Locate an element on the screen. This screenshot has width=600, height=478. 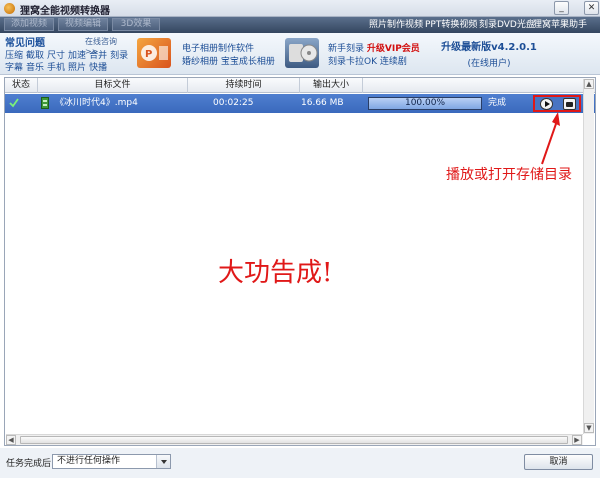
scroll-down-button: ▼ is located at coordinates (589, 428).